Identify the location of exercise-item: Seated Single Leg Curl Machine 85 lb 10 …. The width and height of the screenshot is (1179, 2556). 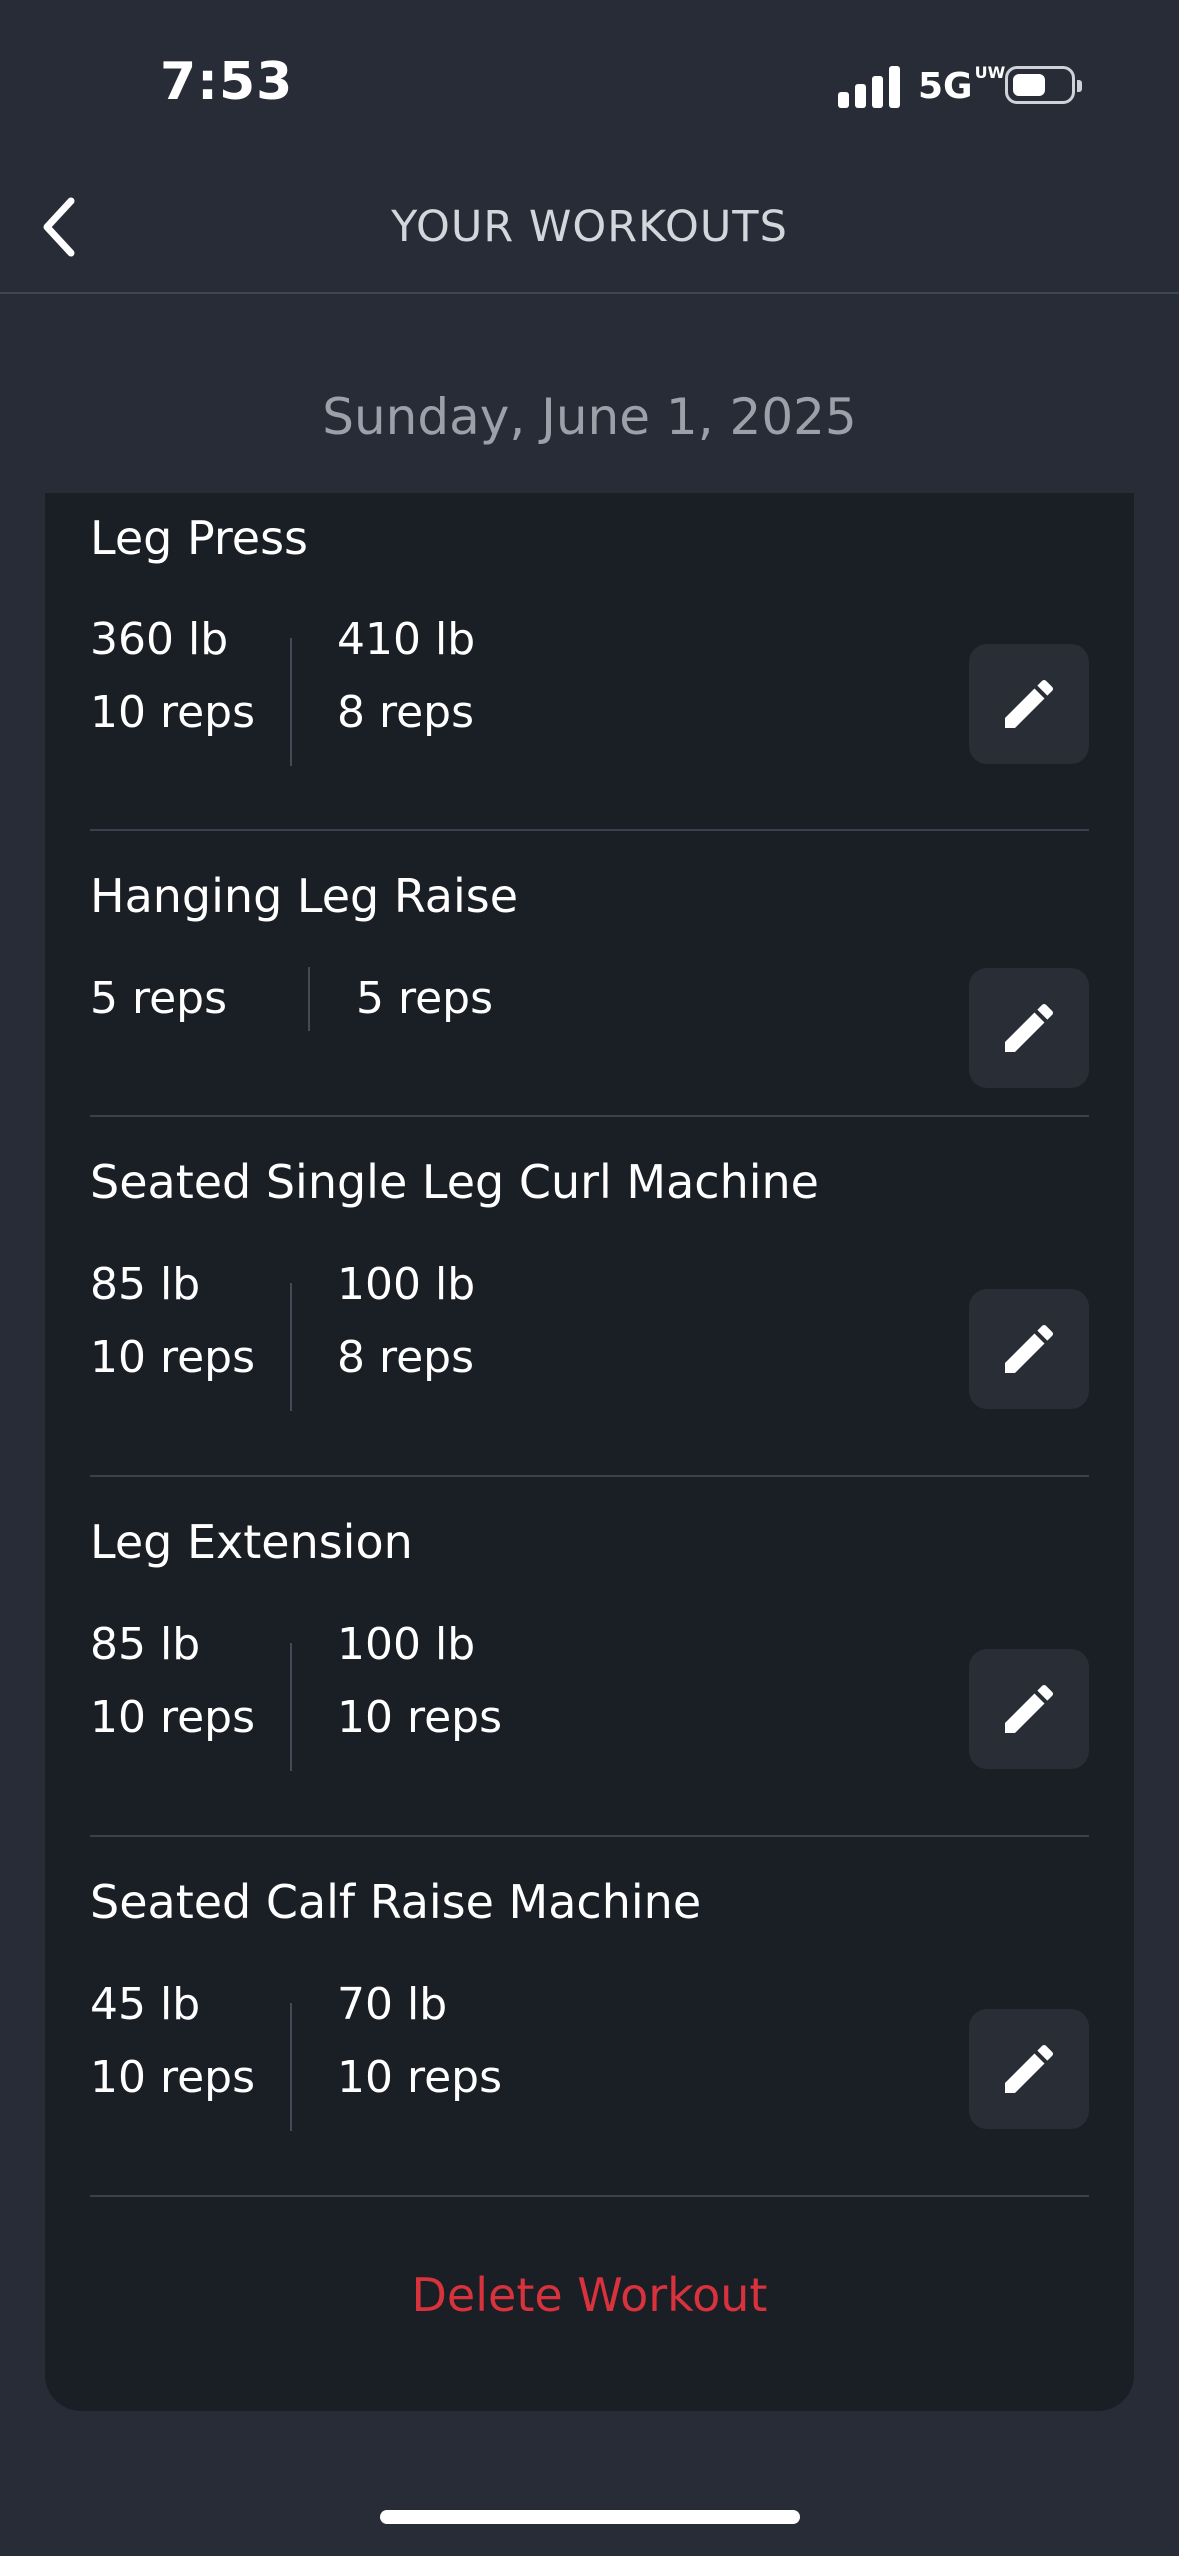
(589, 1297).